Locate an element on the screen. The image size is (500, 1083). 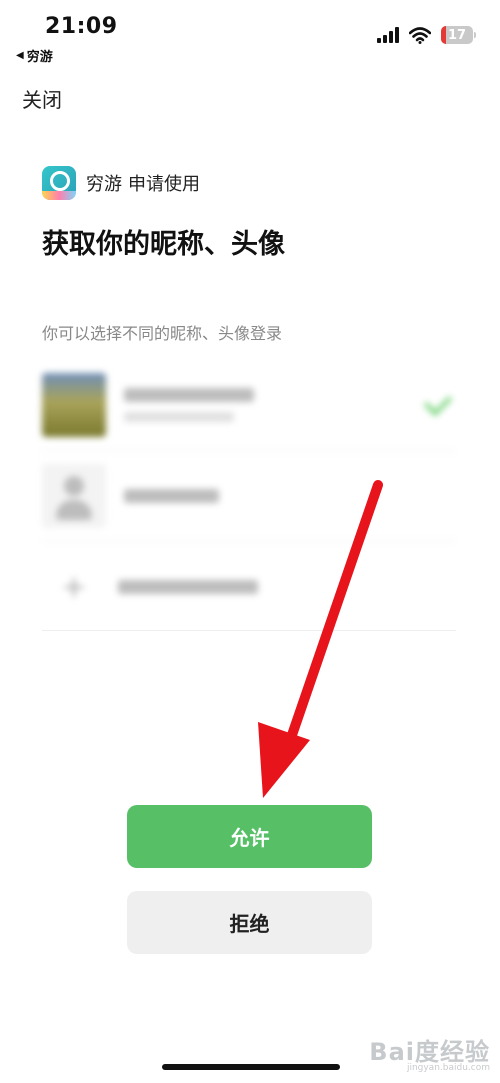
watermark-brand: Bai度经验 is located at coordinates (429, 1052).